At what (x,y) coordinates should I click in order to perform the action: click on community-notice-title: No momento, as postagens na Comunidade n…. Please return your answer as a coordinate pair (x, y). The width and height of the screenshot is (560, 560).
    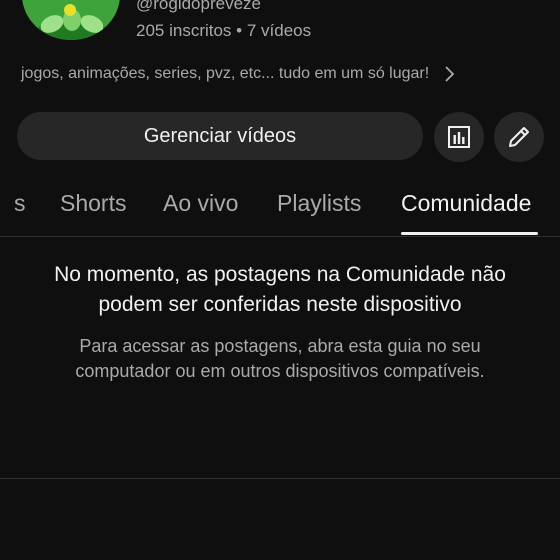
    Looking at the image, I should click on (280, 290).